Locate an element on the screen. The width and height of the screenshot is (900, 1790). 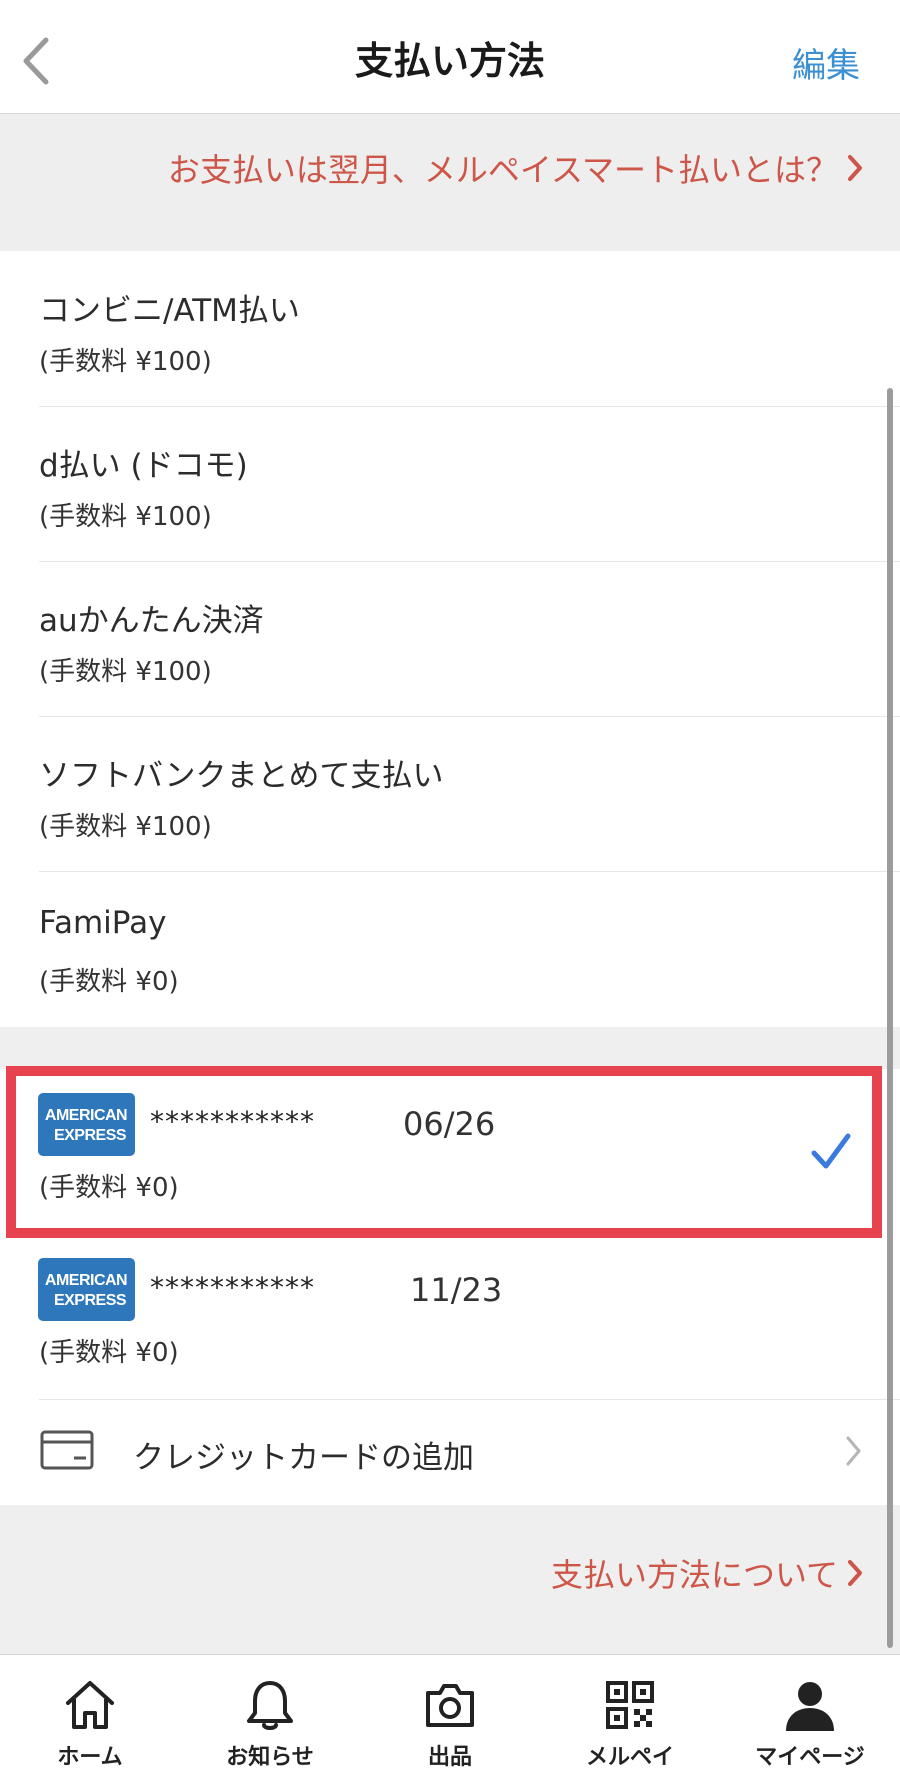
payment-method-title: FamiPay is located at coordinates (103, 923).